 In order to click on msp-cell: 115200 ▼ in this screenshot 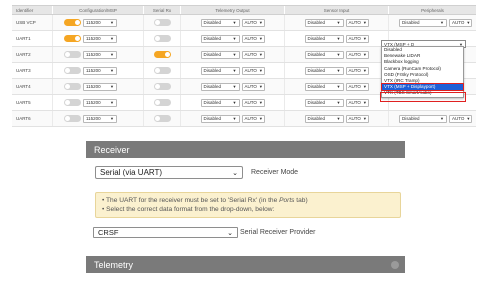, I will do `click(98, 102)`.